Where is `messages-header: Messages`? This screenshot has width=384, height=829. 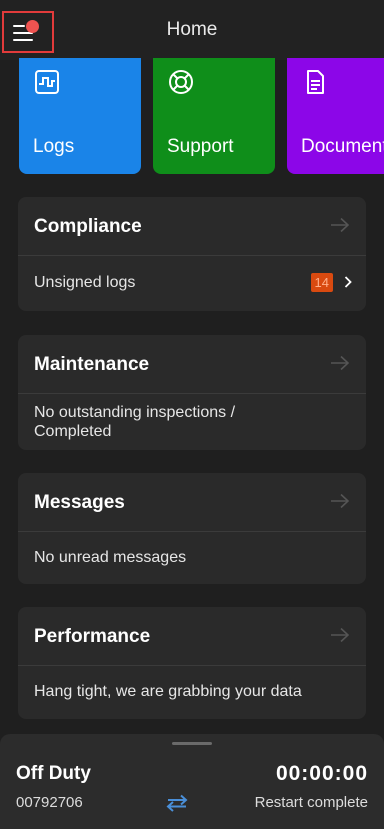 messages-header: Messages is located at coordinates (192, 502).